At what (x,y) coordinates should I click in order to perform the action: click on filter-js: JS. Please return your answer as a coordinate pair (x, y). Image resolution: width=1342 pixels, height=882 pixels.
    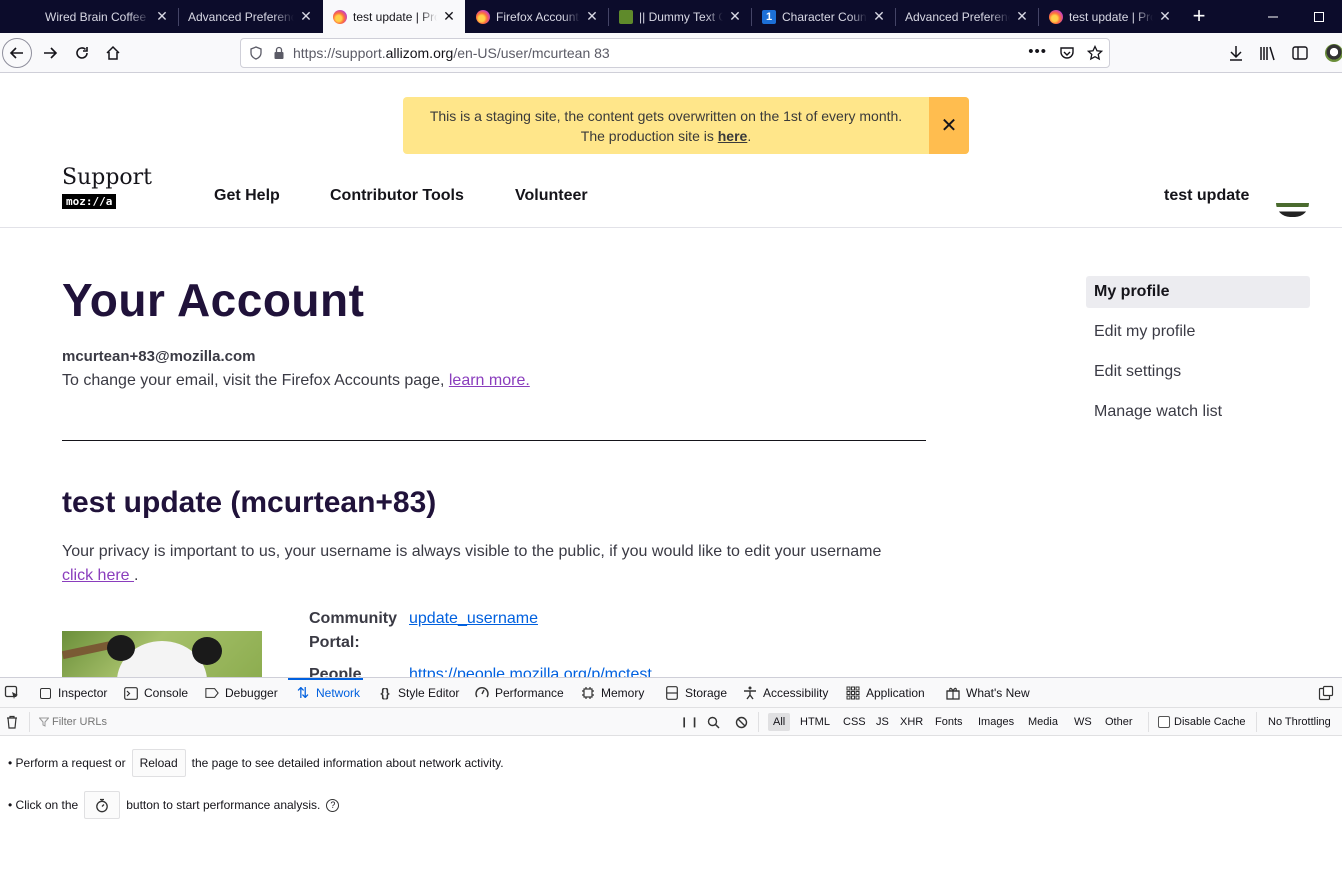
    Looking at the image, I should click on (882, 722).